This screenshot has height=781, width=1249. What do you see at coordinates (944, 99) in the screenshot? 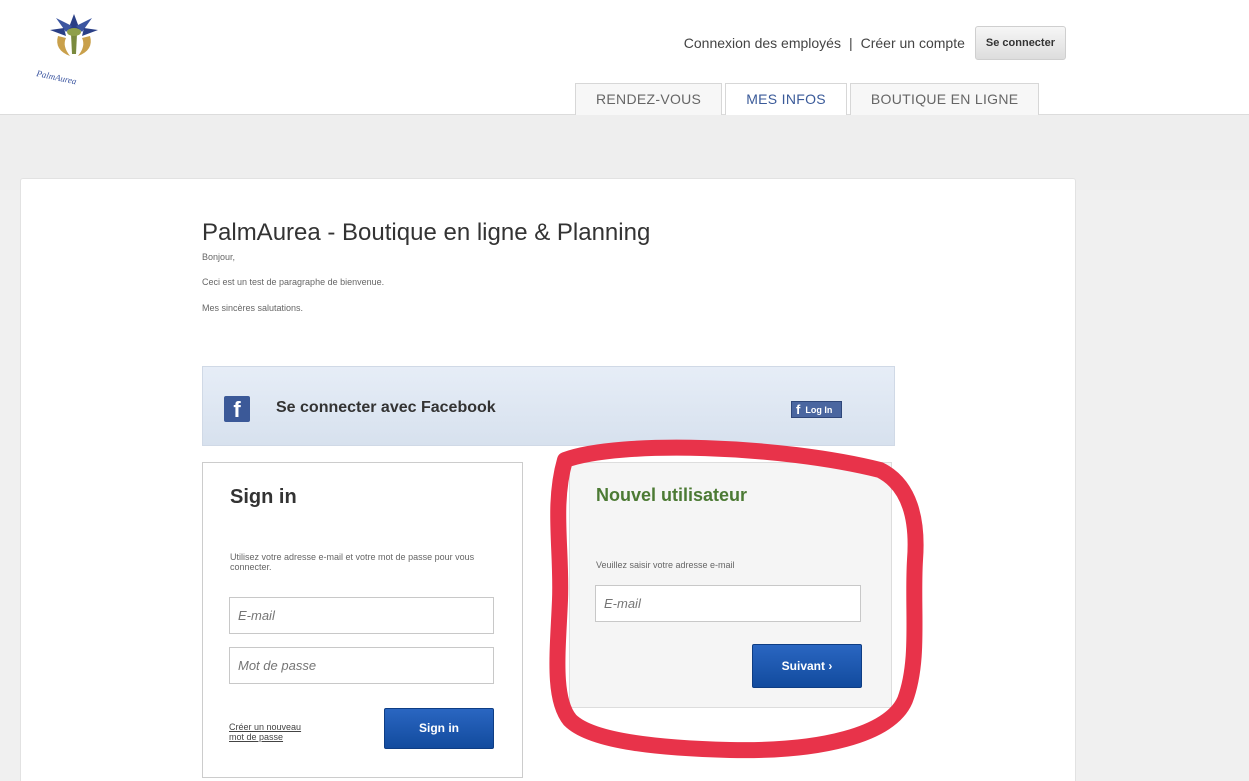
I see `tab-boutique-en-ligne: BOUTIQUE EN LIGNE` at bounding box center [944, 99].